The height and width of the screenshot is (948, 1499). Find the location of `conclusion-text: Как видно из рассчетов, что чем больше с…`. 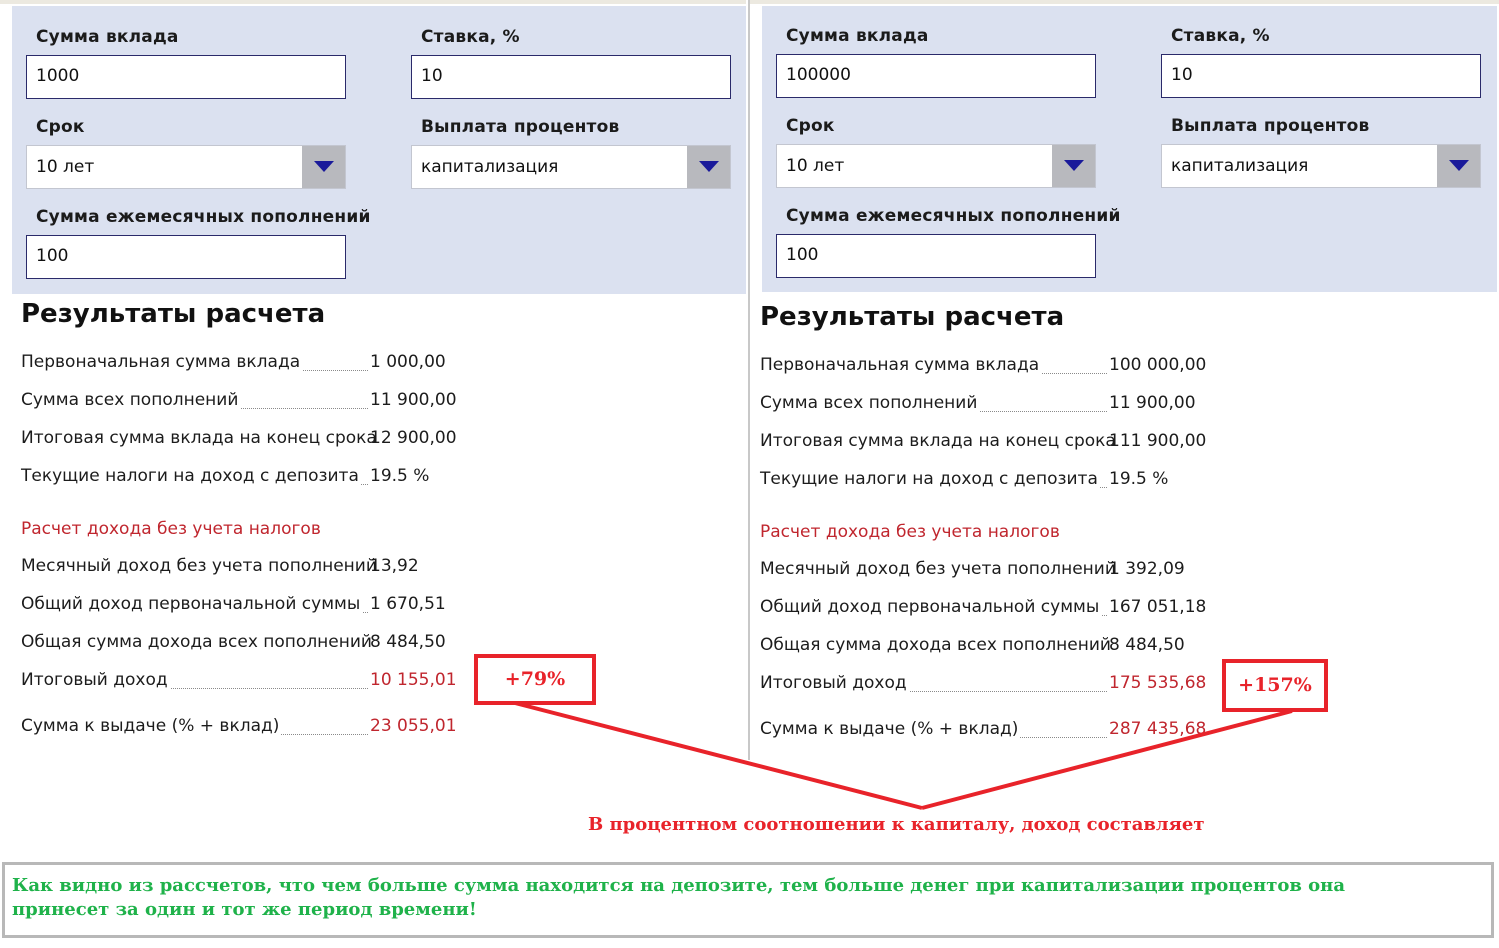

conclusion-text: Как видно из рассчетов, что чем больше с… is located at coordinates (678, 897).